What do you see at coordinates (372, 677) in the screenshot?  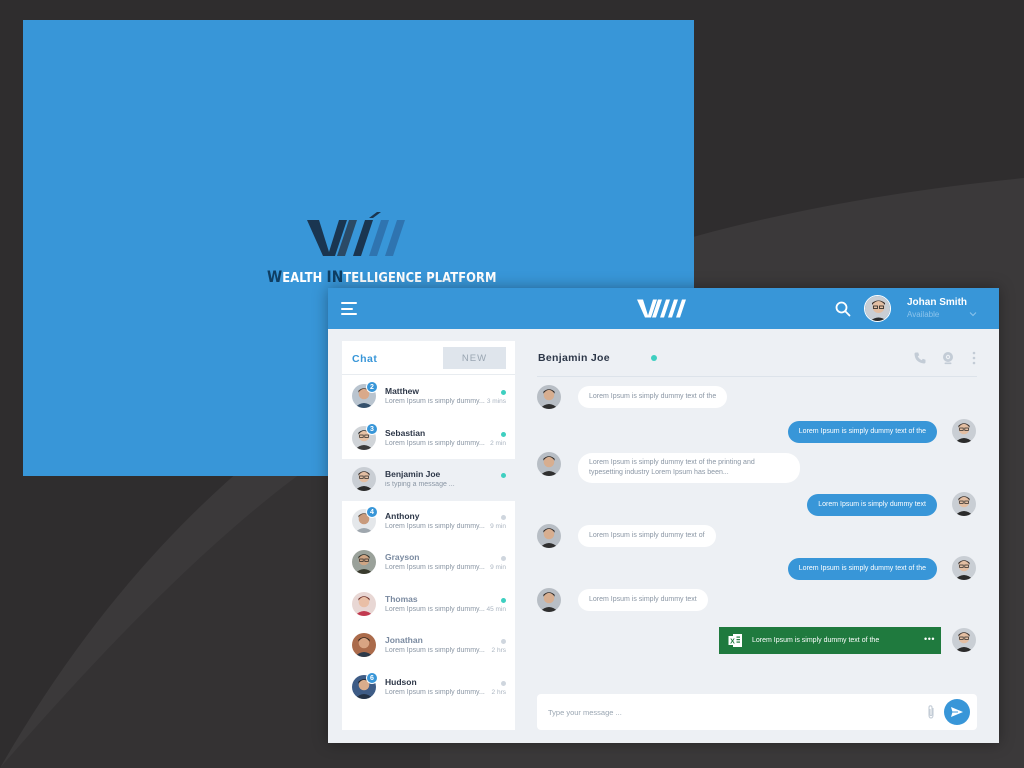 I see `unread-badge: 6` at bounding box center [372, 677].